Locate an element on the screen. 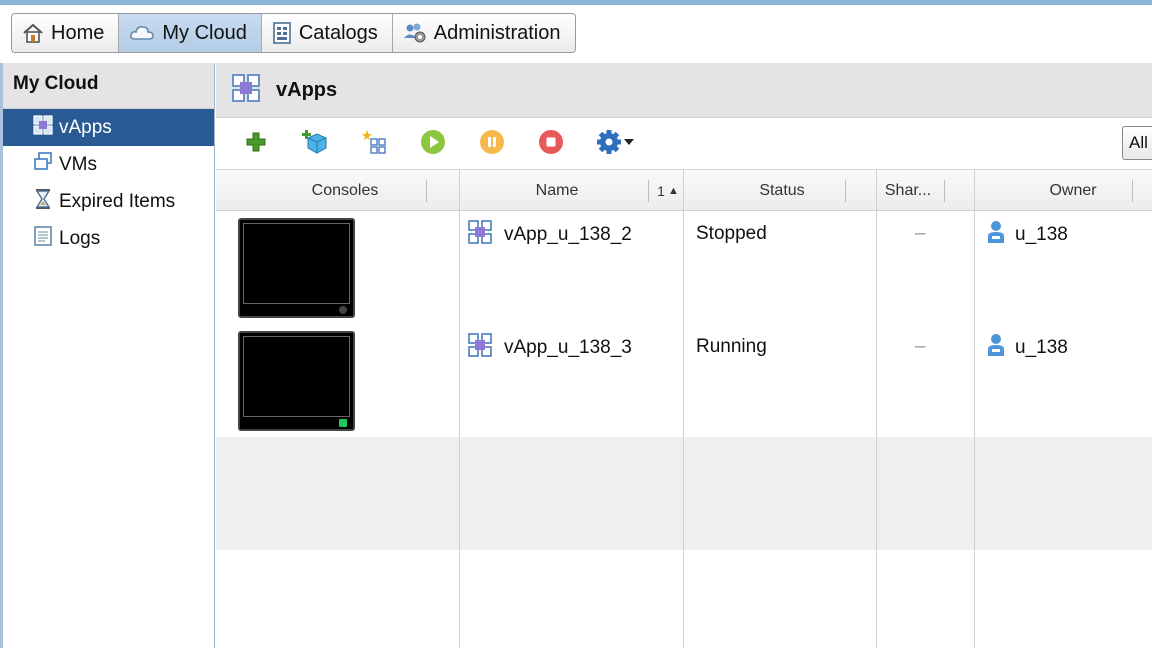  add-button is located at coordinates (256, 144).